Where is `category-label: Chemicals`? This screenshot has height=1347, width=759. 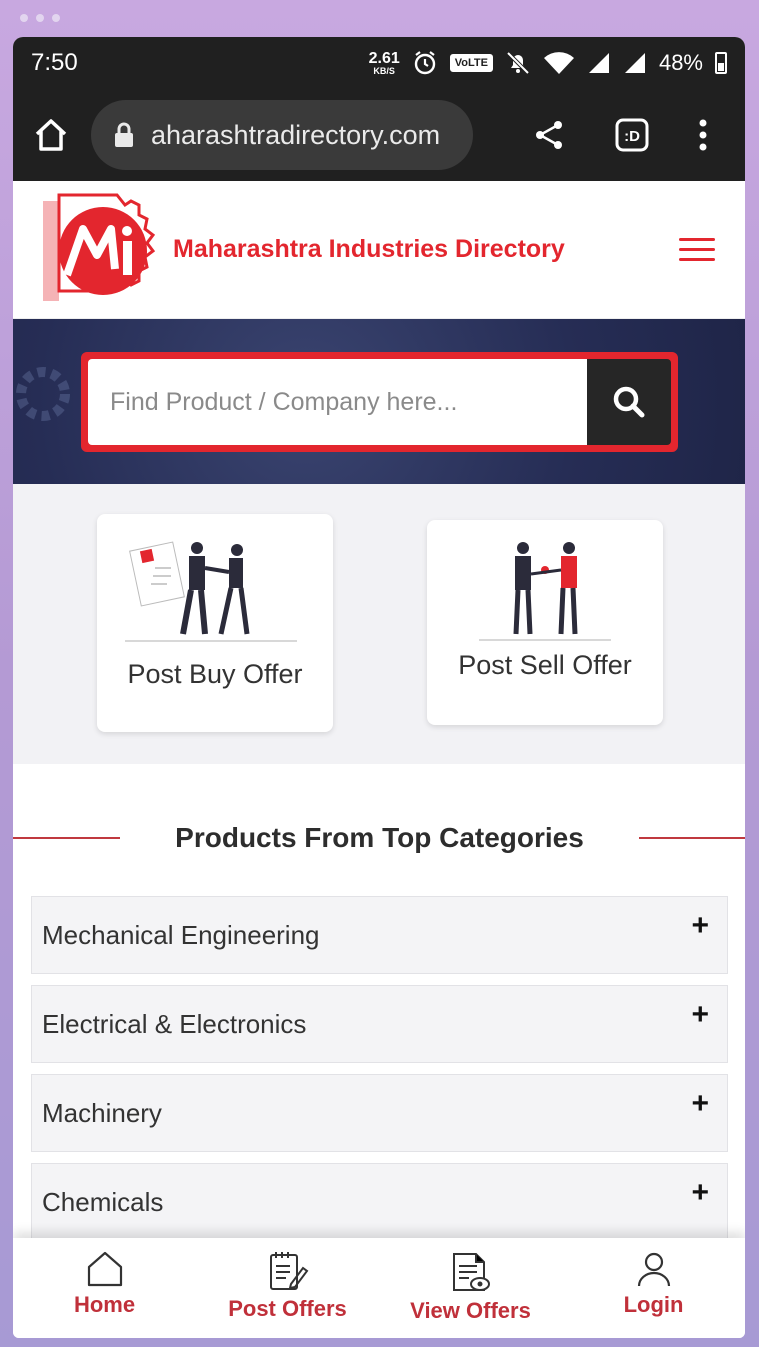
category-label: Chemicals is located at coordinates (103, 1201).